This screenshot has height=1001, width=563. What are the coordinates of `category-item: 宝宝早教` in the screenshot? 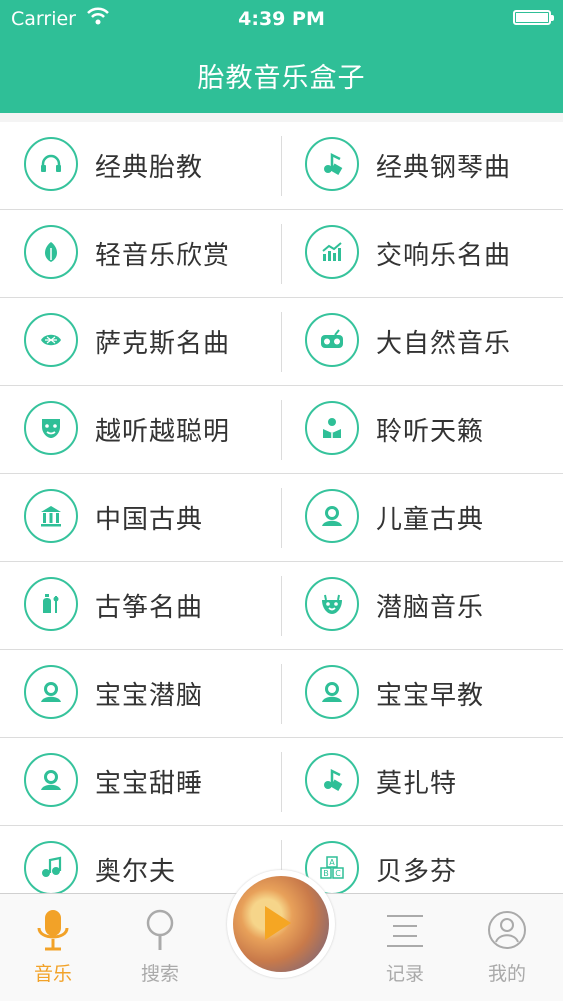 It's located at (421, 693).